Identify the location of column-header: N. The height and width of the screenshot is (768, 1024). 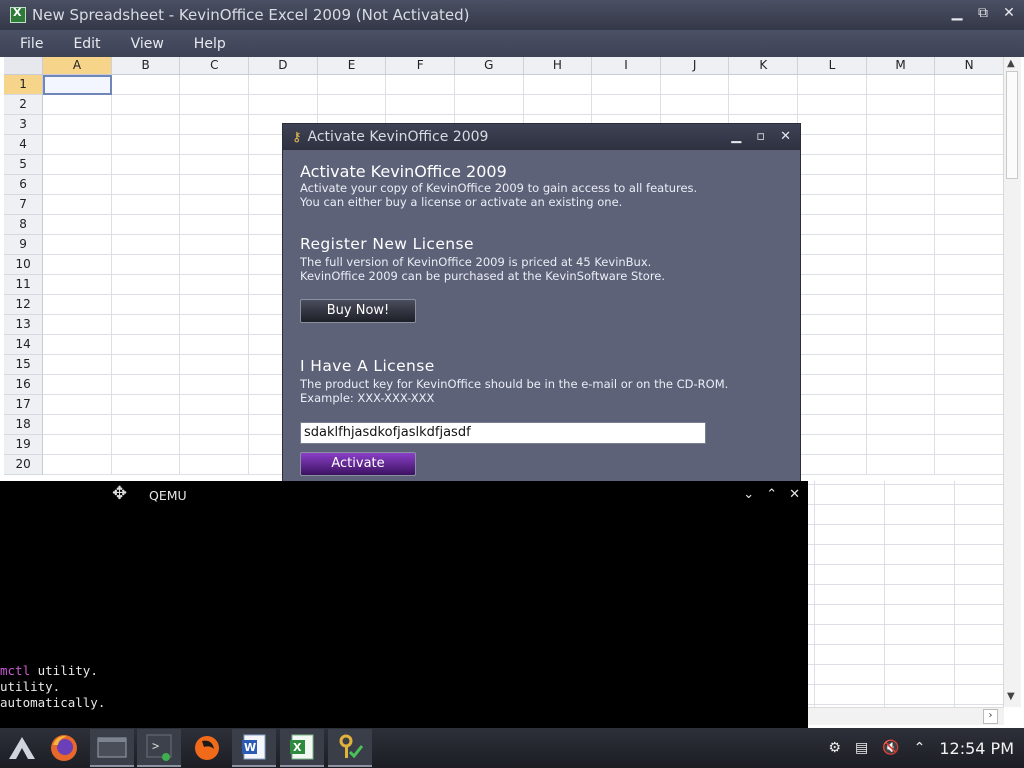
(969, 66).